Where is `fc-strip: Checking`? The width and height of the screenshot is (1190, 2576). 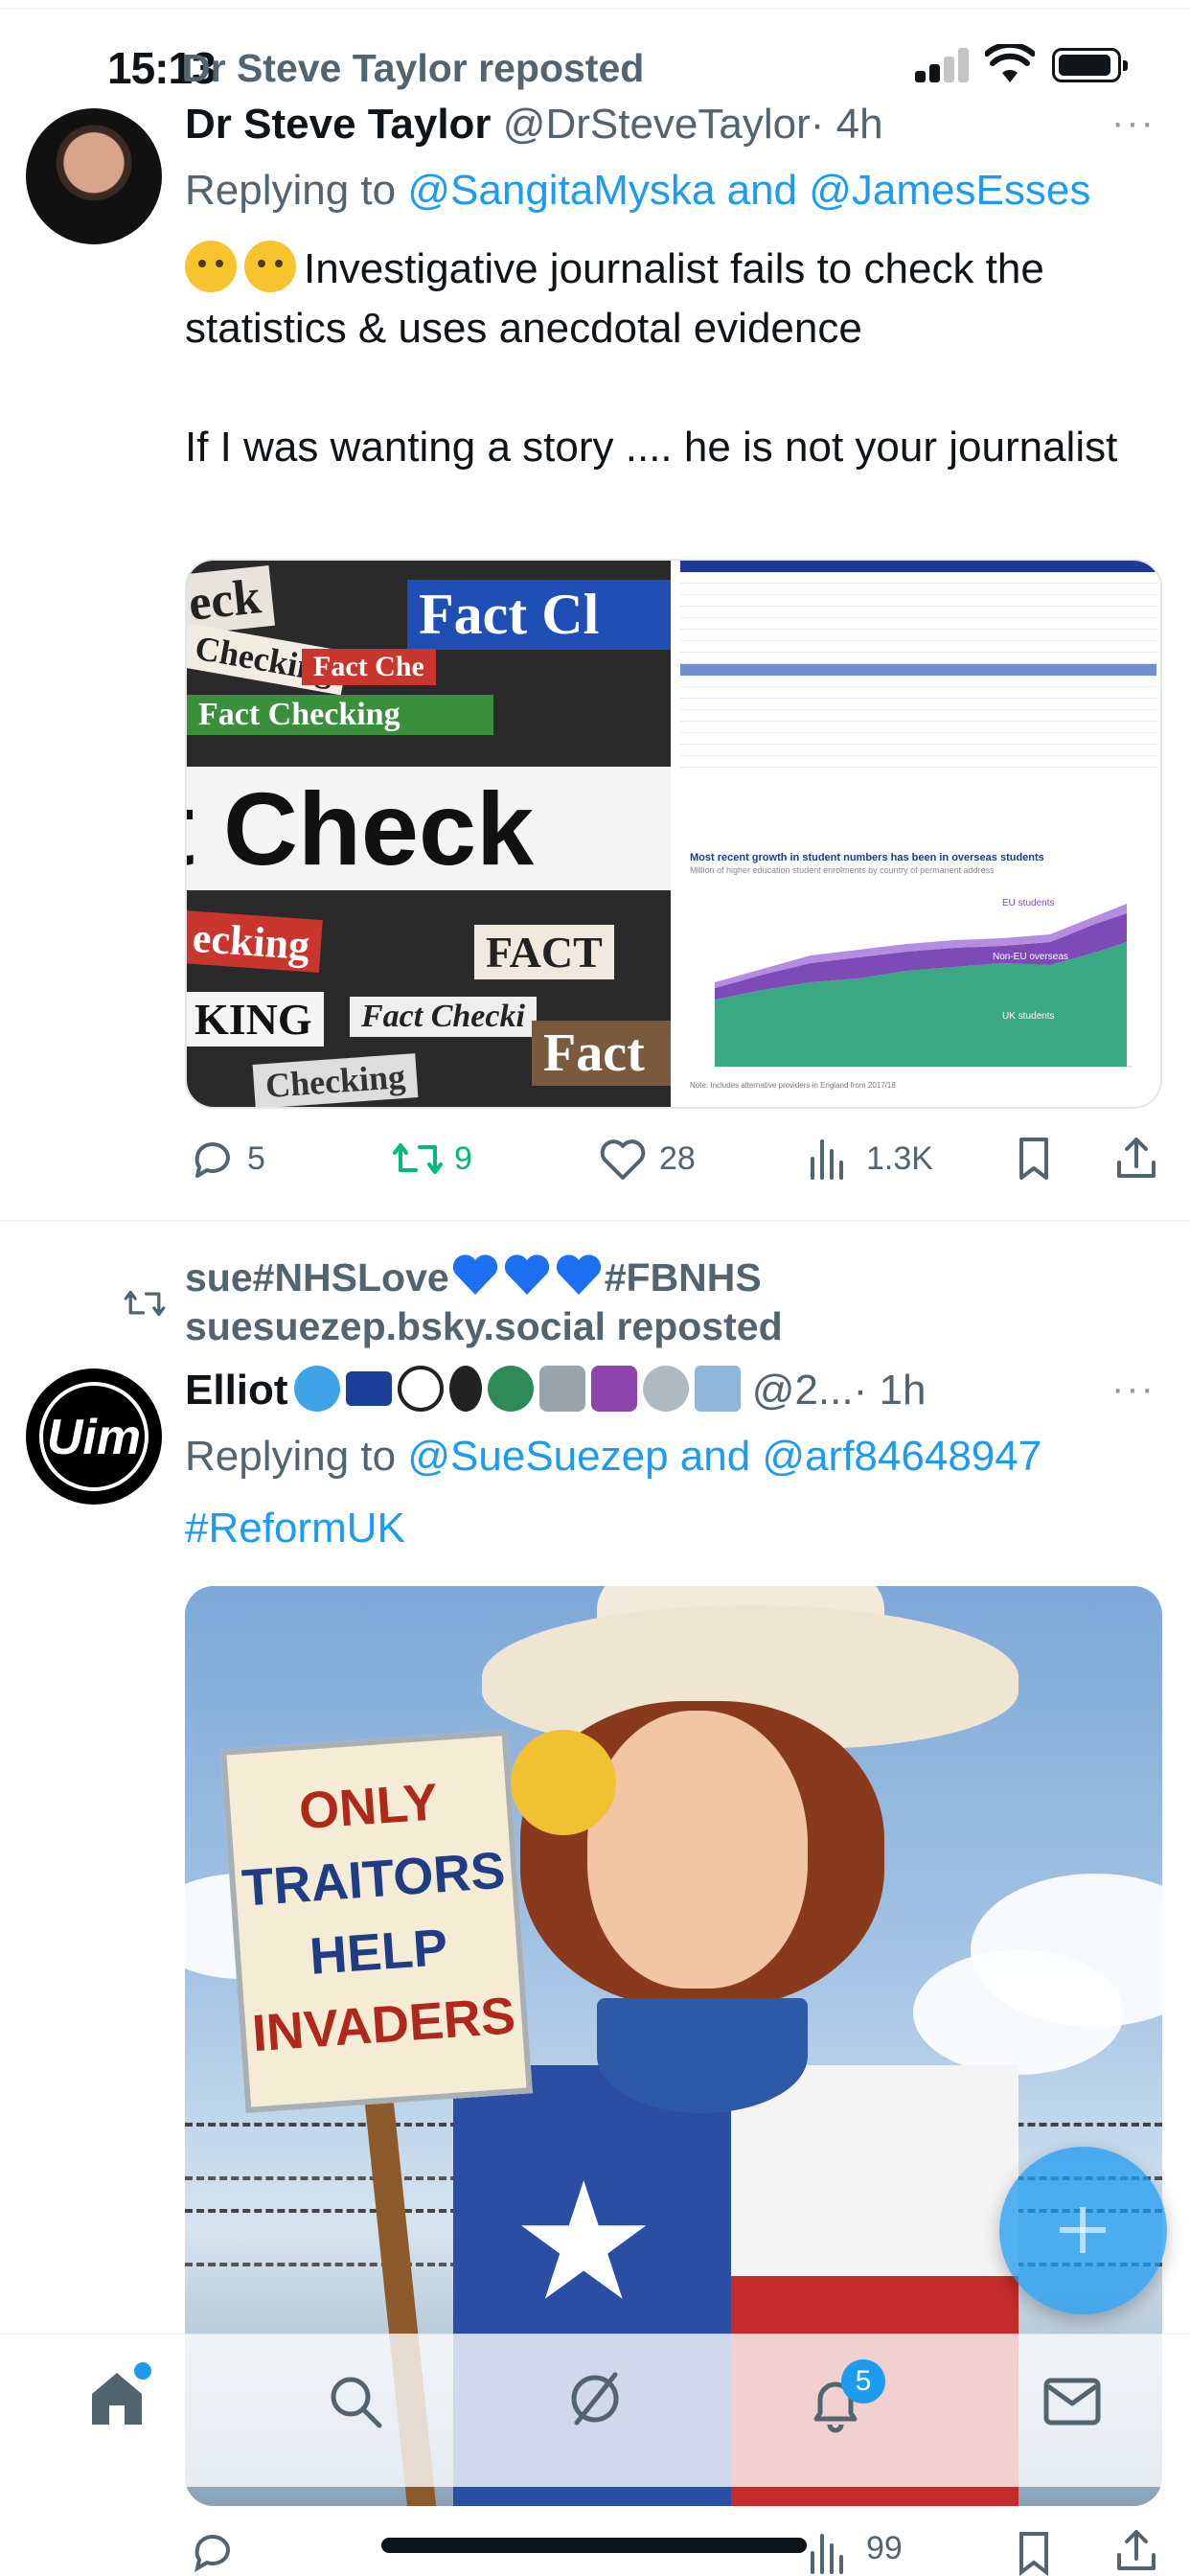 fc-strip: Checking is located at coordinates (335, 1080).